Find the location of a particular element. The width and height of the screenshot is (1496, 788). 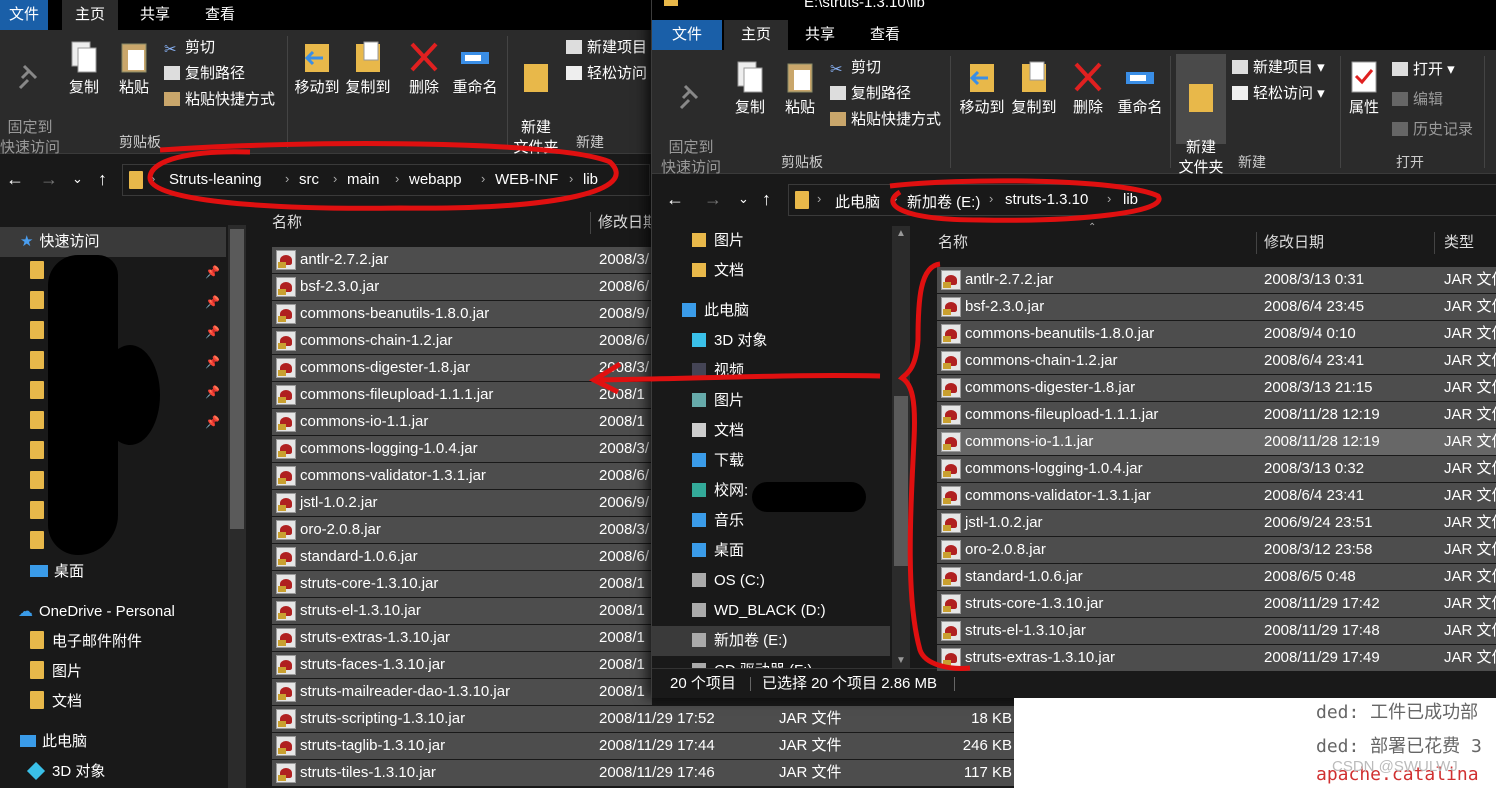

file-row: antlr-2.7.2.jar 2008/3/13 0:31 JAR 文件 is located at coordinates (1216, 280).